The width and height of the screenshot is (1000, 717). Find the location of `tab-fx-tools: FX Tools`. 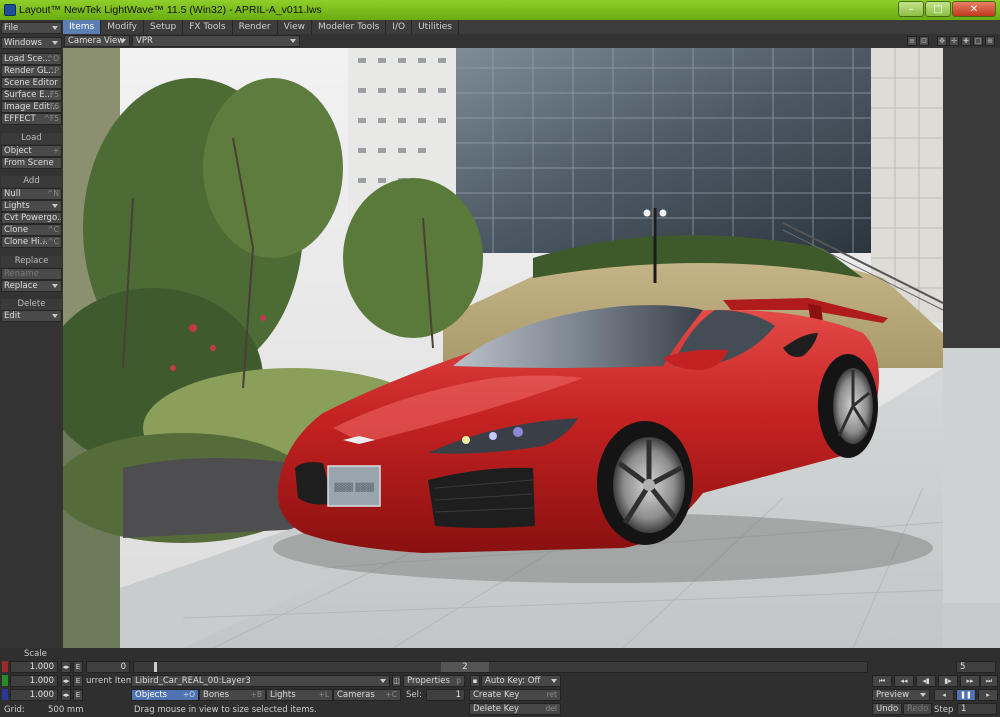

tab-fx-tools: FX Tools is located at coordinates (208, 27).